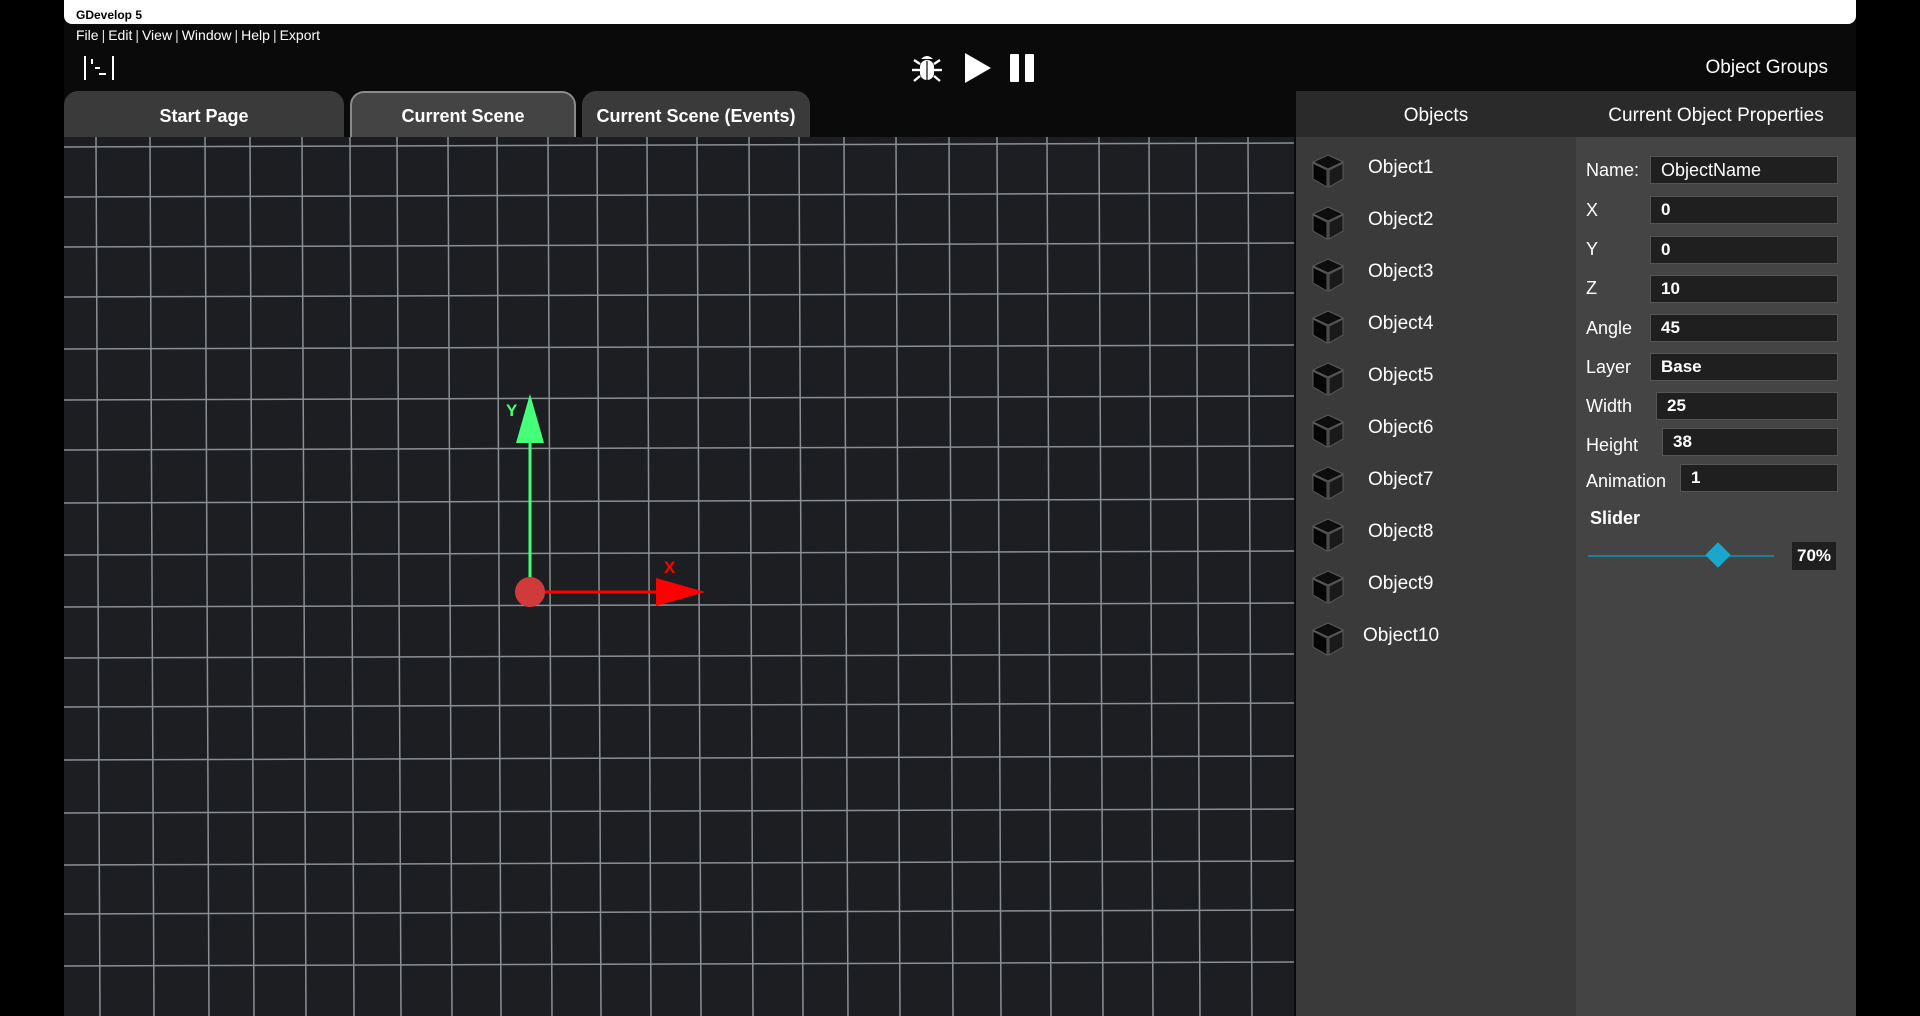 The width and height of the screenshot is (1920, 1016). Describe the element at coordinates (1401, 219) in the screenshot. I see `object-list-item-label: Object2` at that location.